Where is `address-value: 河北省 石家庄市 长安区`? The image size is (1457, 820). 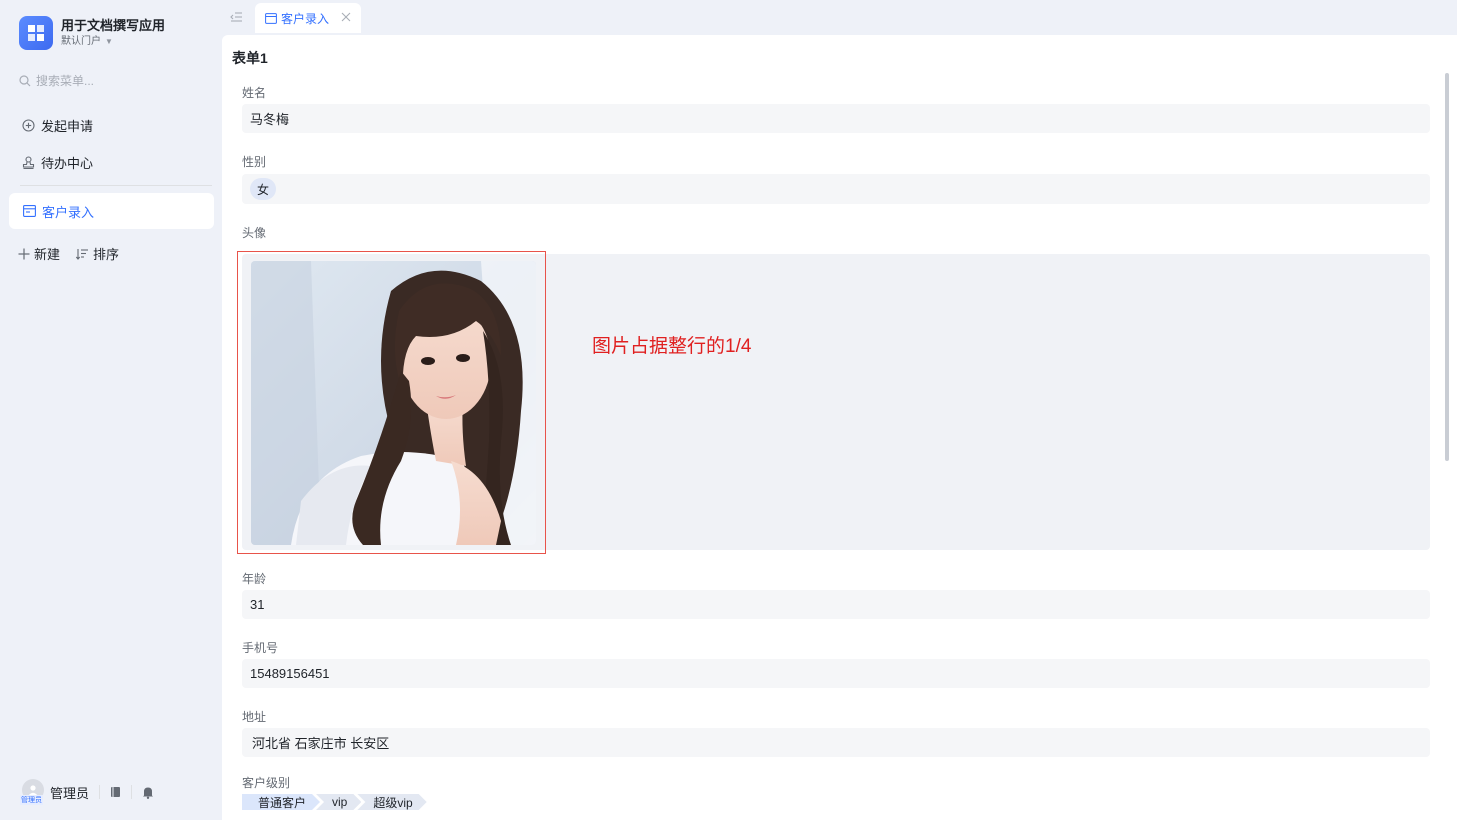
address-value: 河北省 石家庄市 长安区 is located at coordinates (321, 743).